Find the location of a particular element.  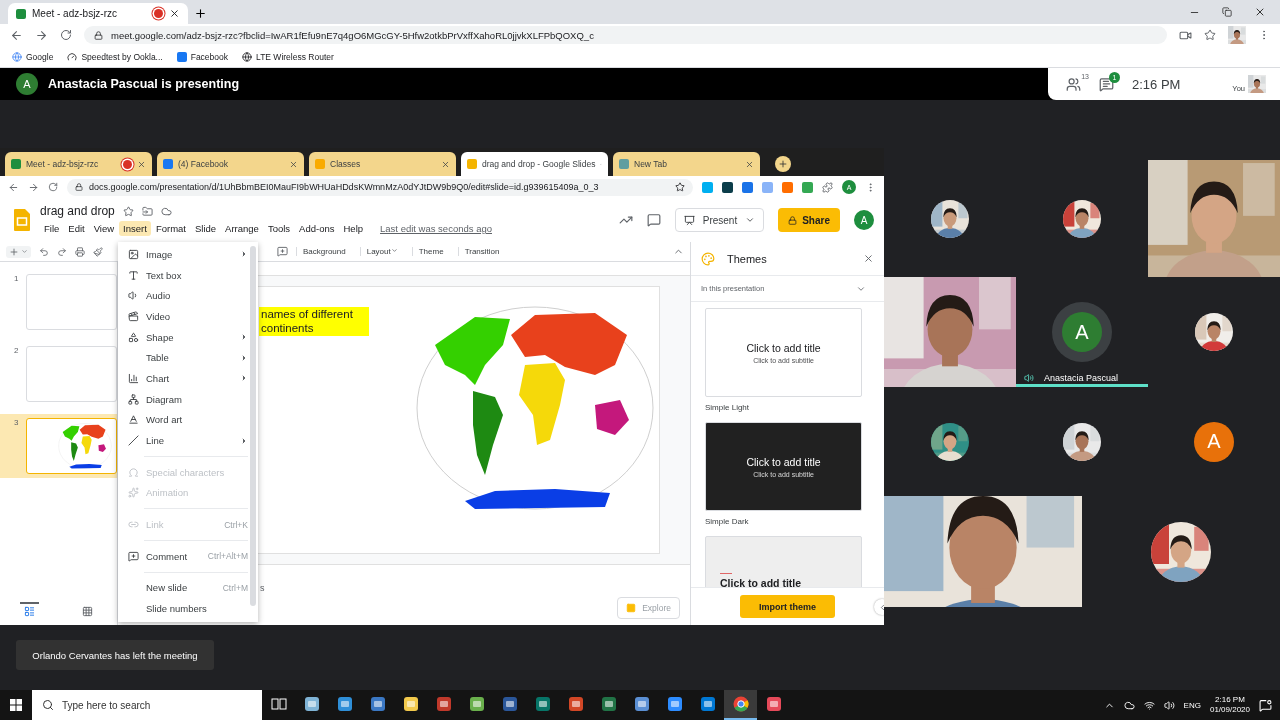

import-theme-button: Import theme is located at coordinates (787, 606).